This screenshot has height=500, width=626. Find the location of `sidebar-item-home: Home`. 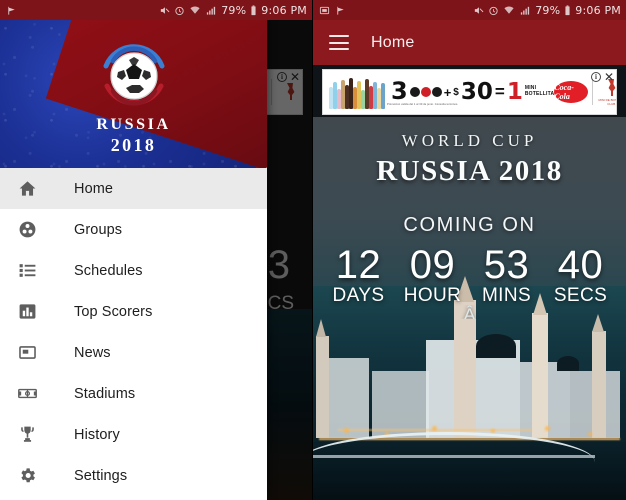

sidebar-item-home: Home is located at coordinates (133, 188).